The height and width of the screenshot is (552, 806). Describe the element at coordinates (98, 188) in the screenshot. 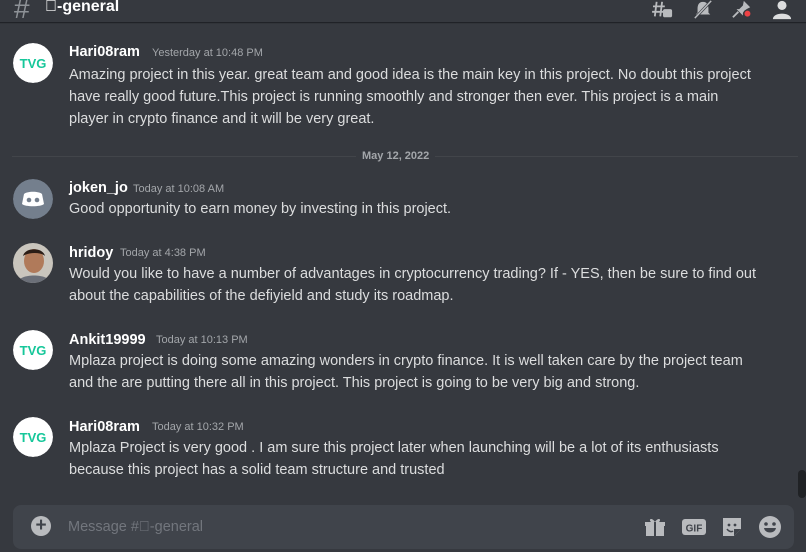

I see `message-author: joken_jo` at that location.